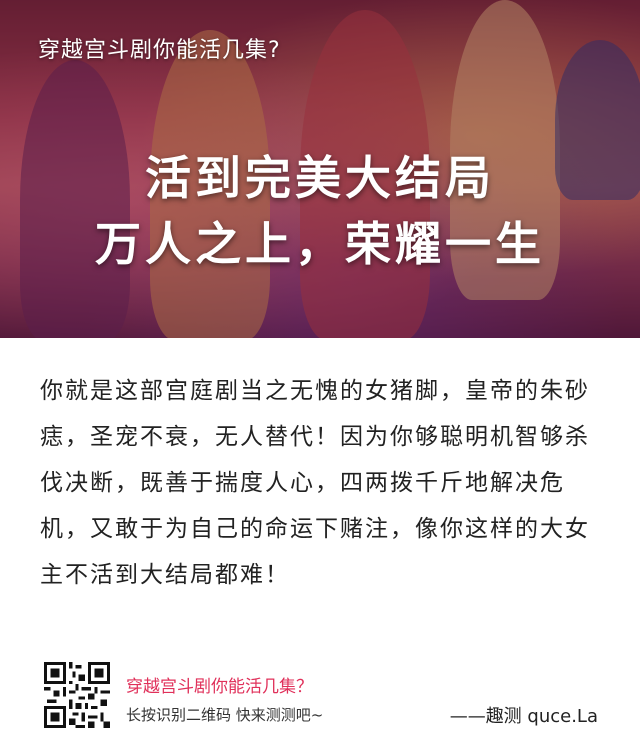 The width and height of the screenshot is (640, 752). What do you see at coordinates (77, 695) in the screenshot?
I see `qr-code-icon` at bounding box center [77, 695].